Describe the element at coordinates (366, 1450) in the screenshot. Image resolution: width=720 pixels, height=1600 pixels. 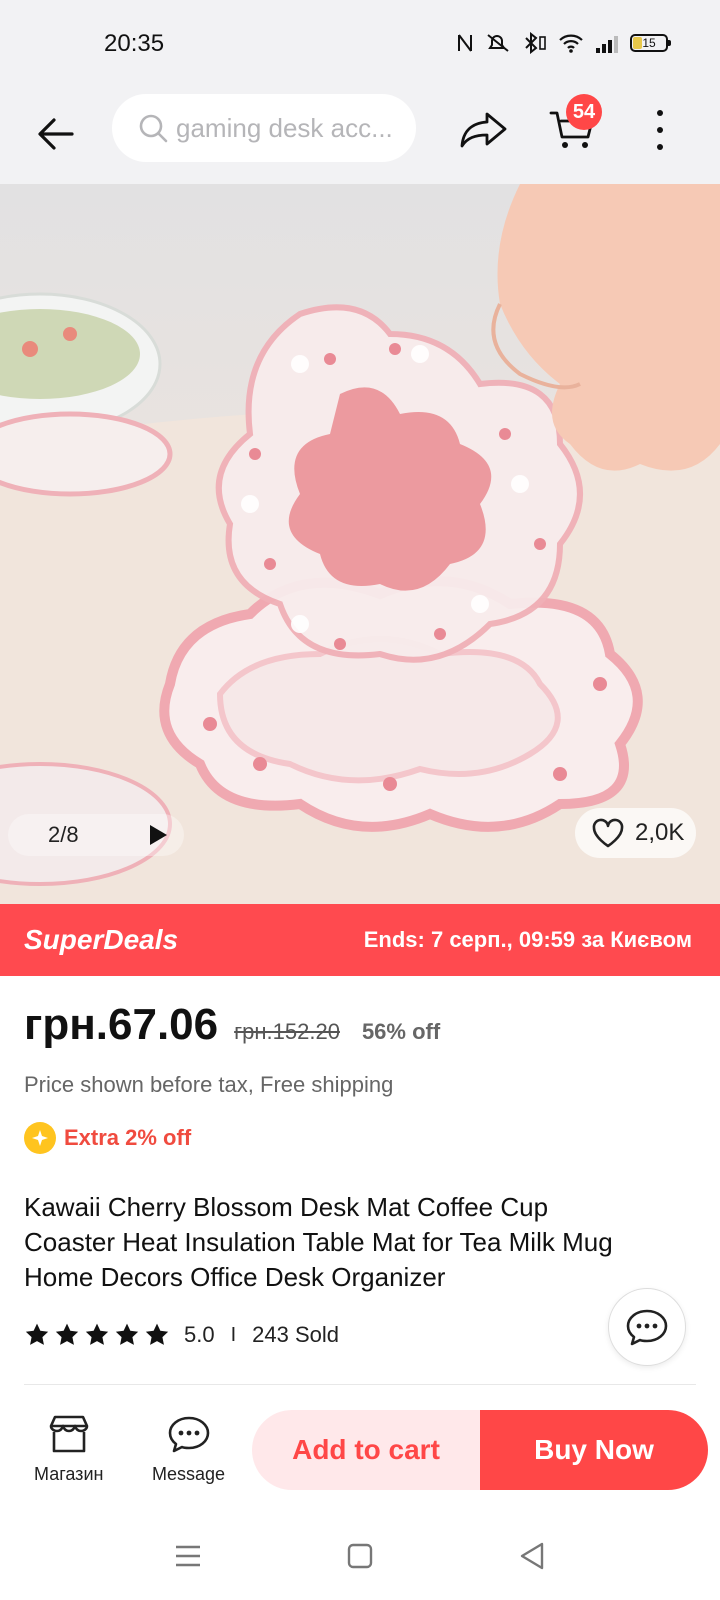
I see `add-to-cart-button: Add to cart` at that location.